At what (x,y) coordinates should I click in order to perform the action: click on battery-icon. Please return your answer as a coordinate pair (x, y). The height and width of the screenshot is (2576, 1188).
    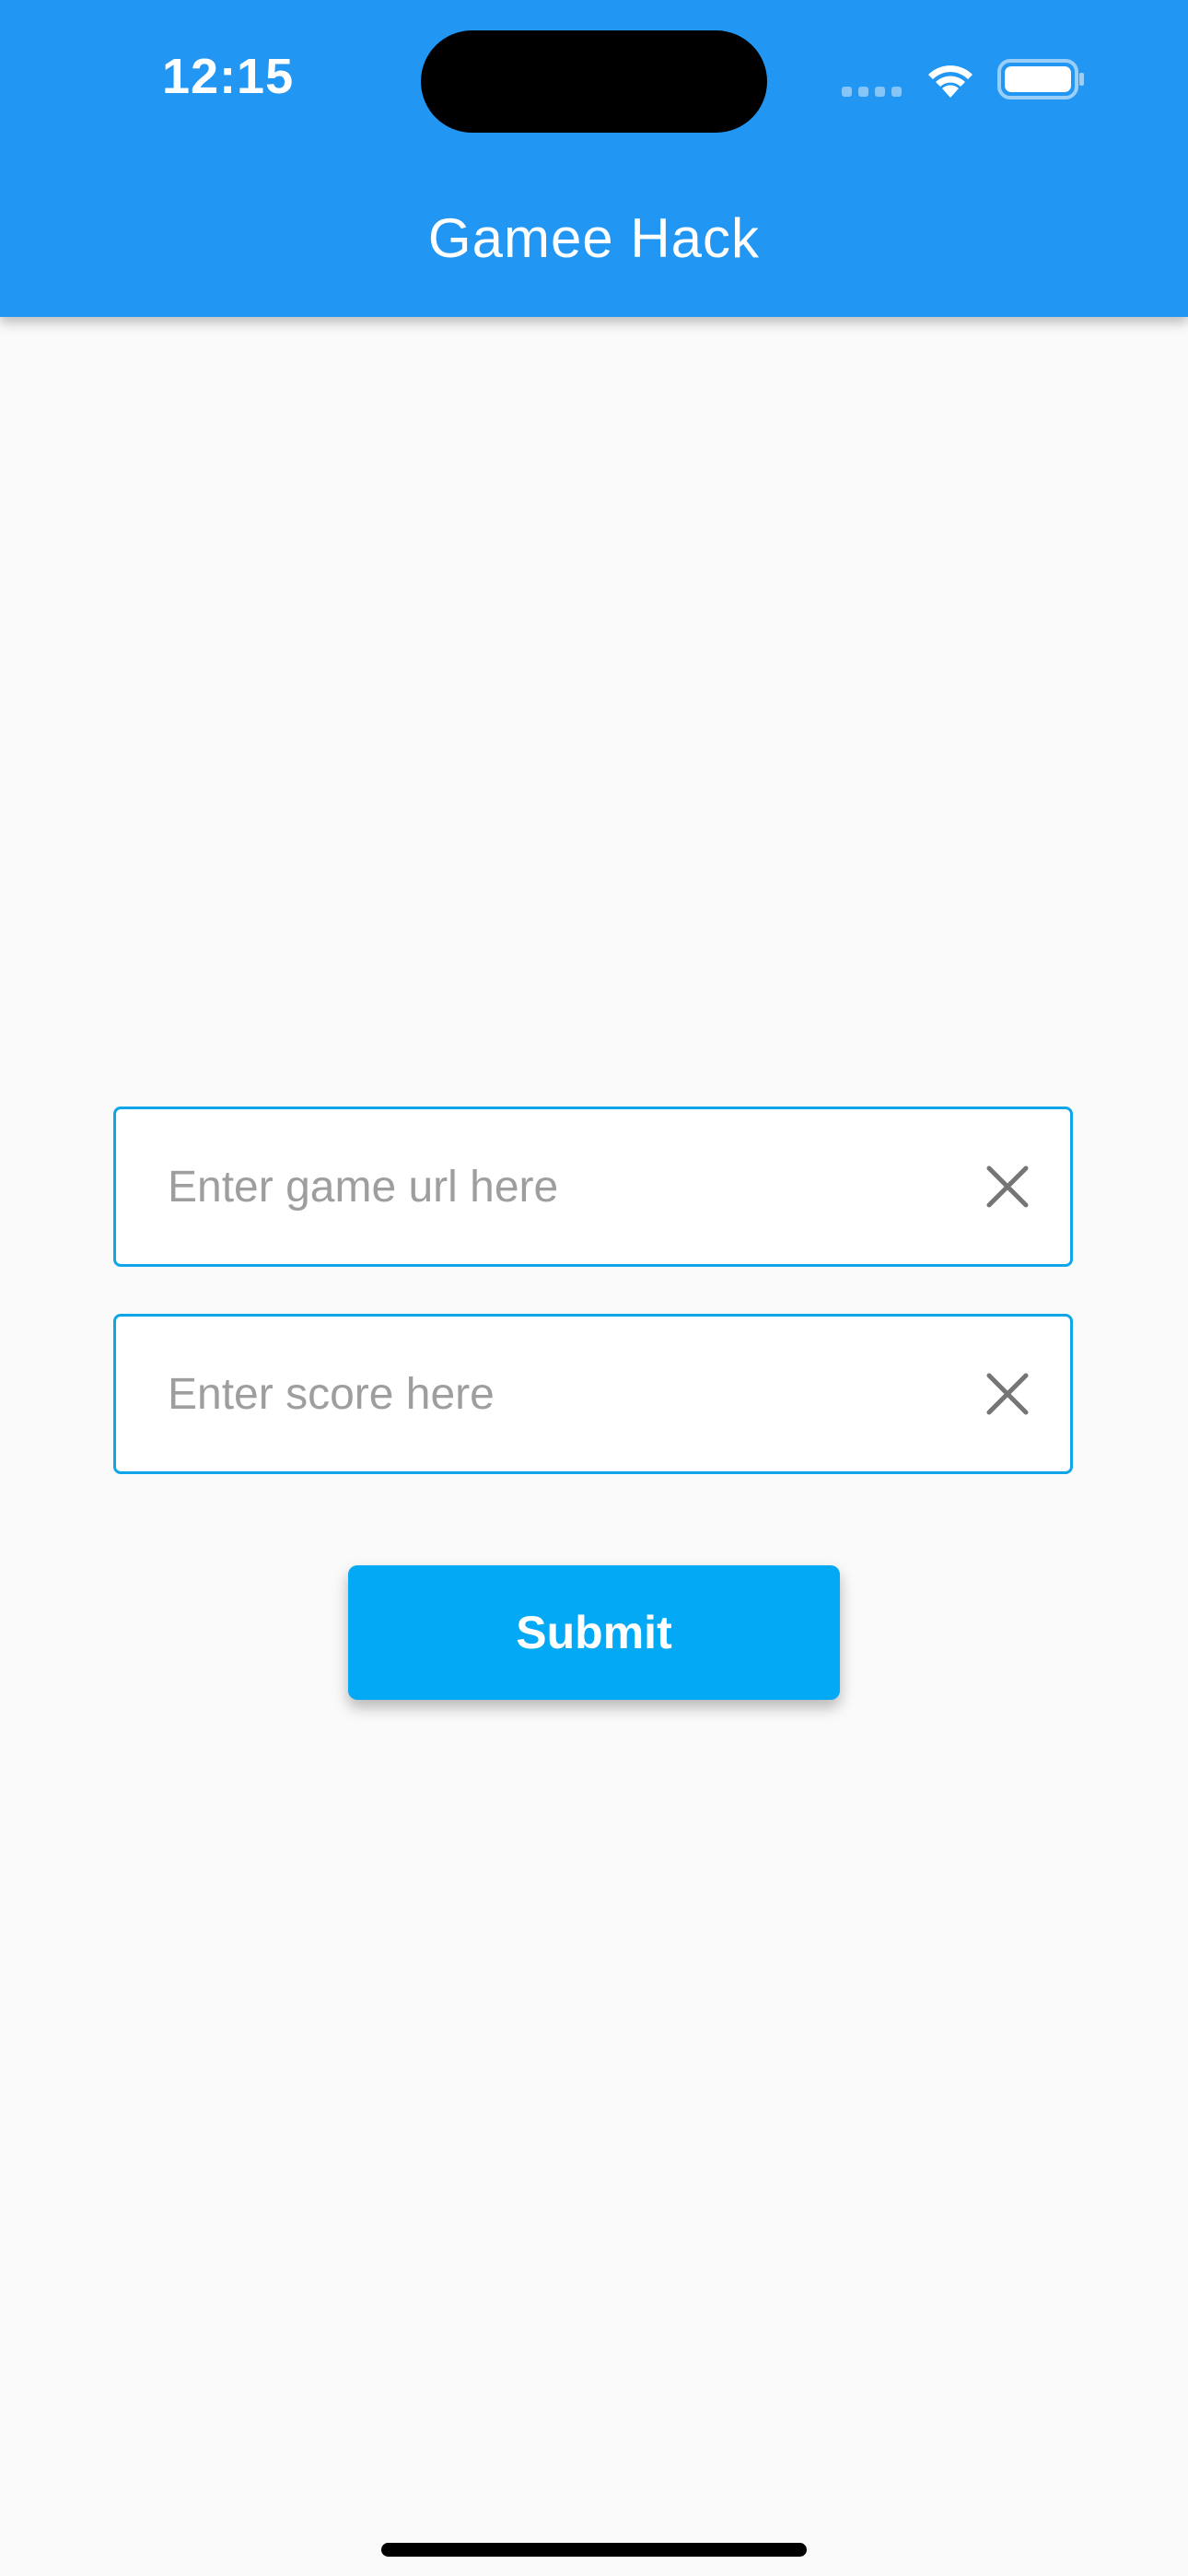
    Looking at the image, I should click on (1040, 79).